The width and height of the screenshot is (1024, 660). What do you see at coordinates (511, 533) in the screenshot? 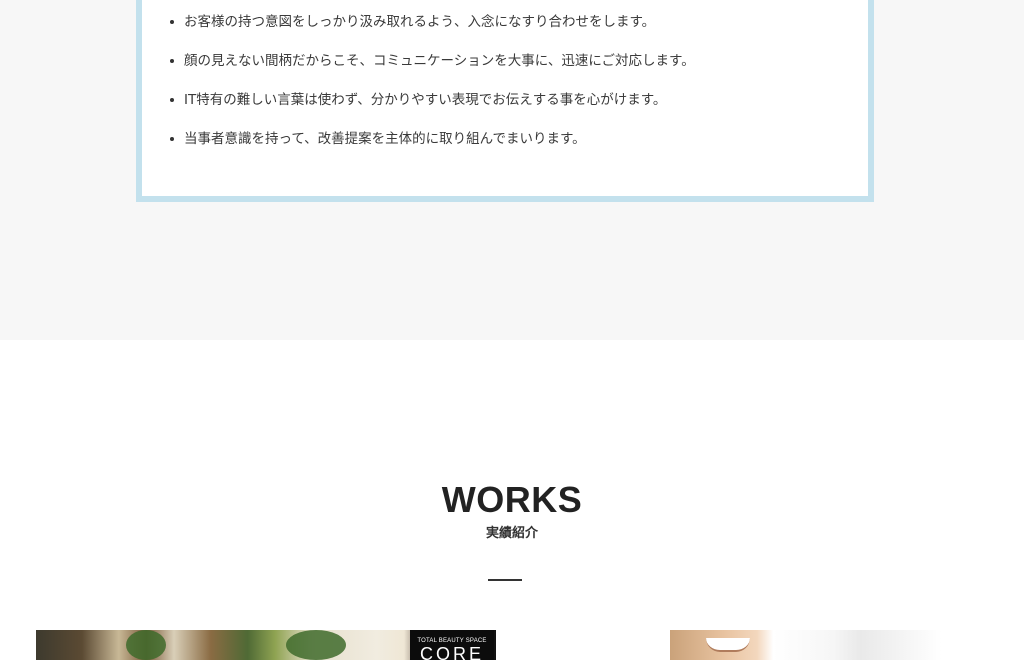
I see `works-subtitle: 実績紹介` at bounding box center [511, 533].